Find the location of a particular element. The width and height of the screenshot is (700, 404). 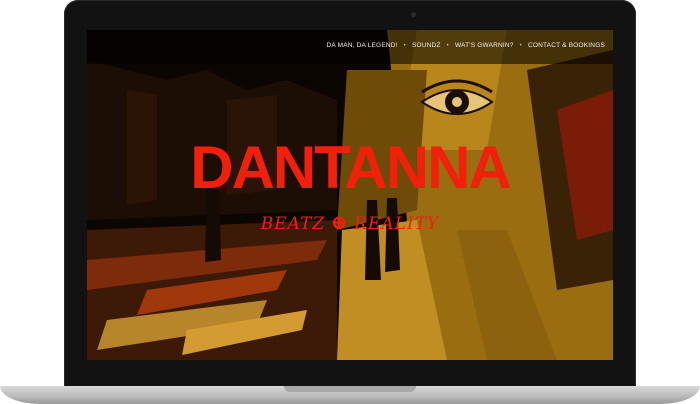

nav-item-wats-gwarnin: WAT'S GWARNIN? is located at coordinates (484, 45).